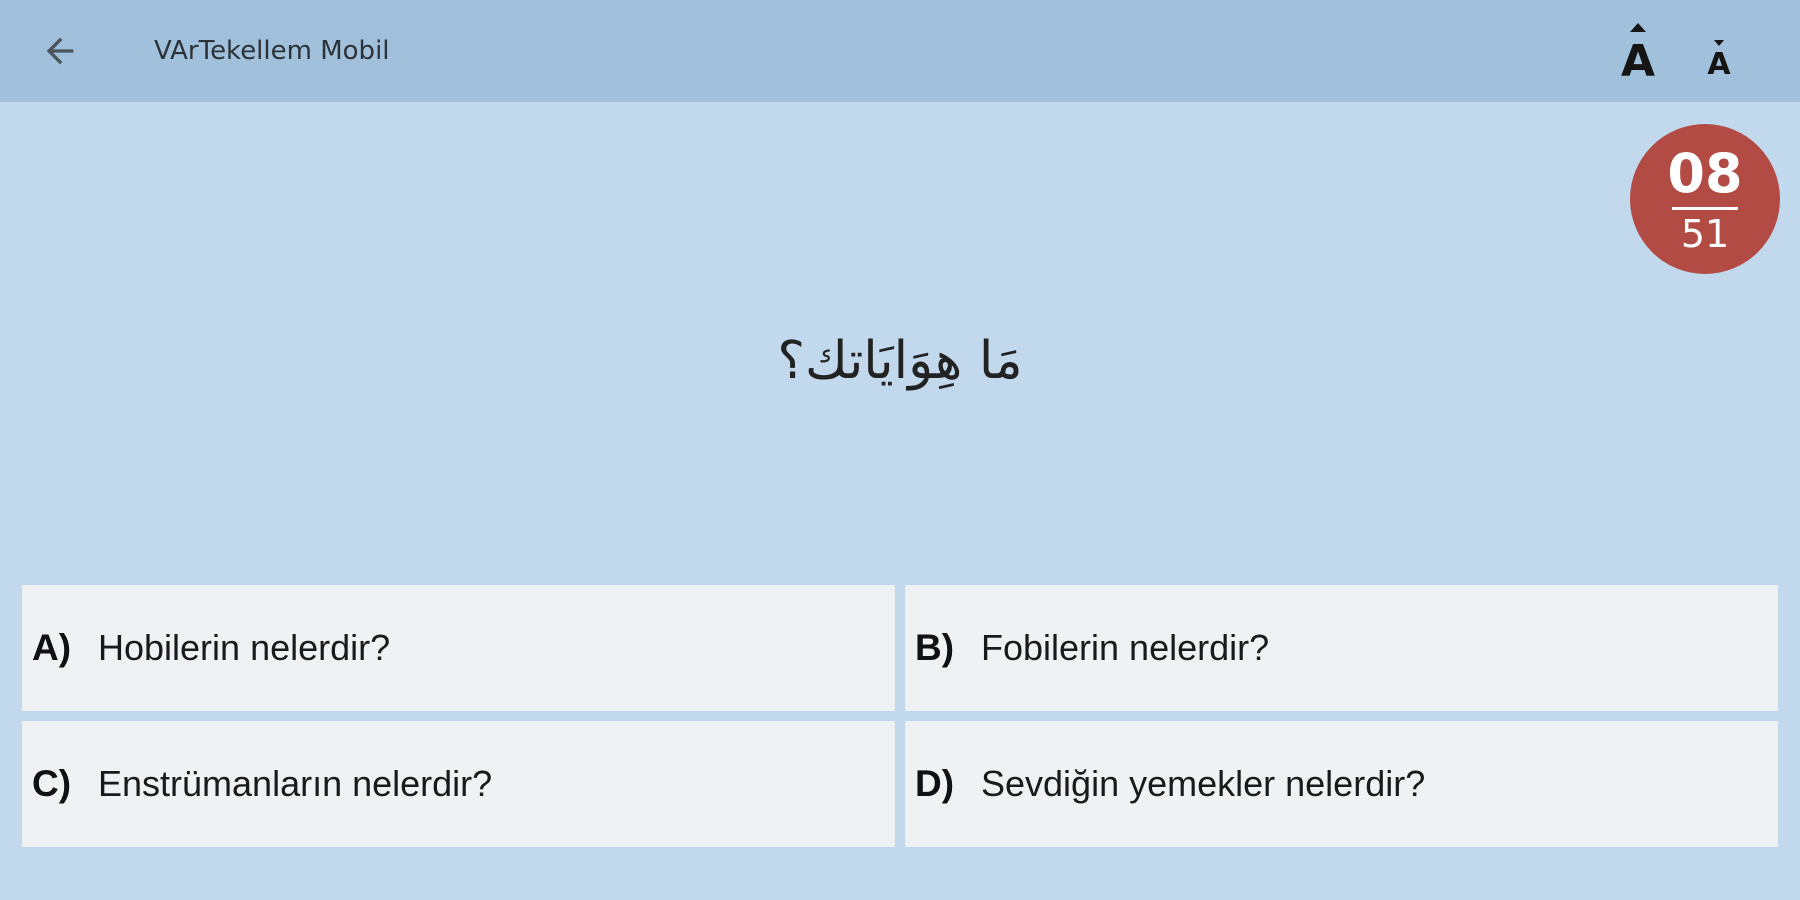 This screenshot has width=1800, height=900. What do you see at coordinates (272, 51) in the screenshot?
I see `app-title: VArTekellem Mobil` at bounding box center [272, 51].